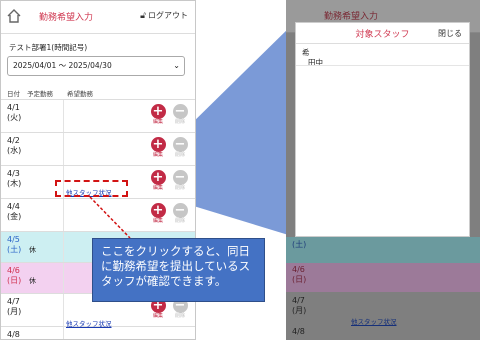  What do you see at coordinates (178, 270) in the screenshot?
I see `callout-box: ここをクリックすると、同日に勤務希望を提出しているスタッフが確認できます。` at bounding box center [178, 270].